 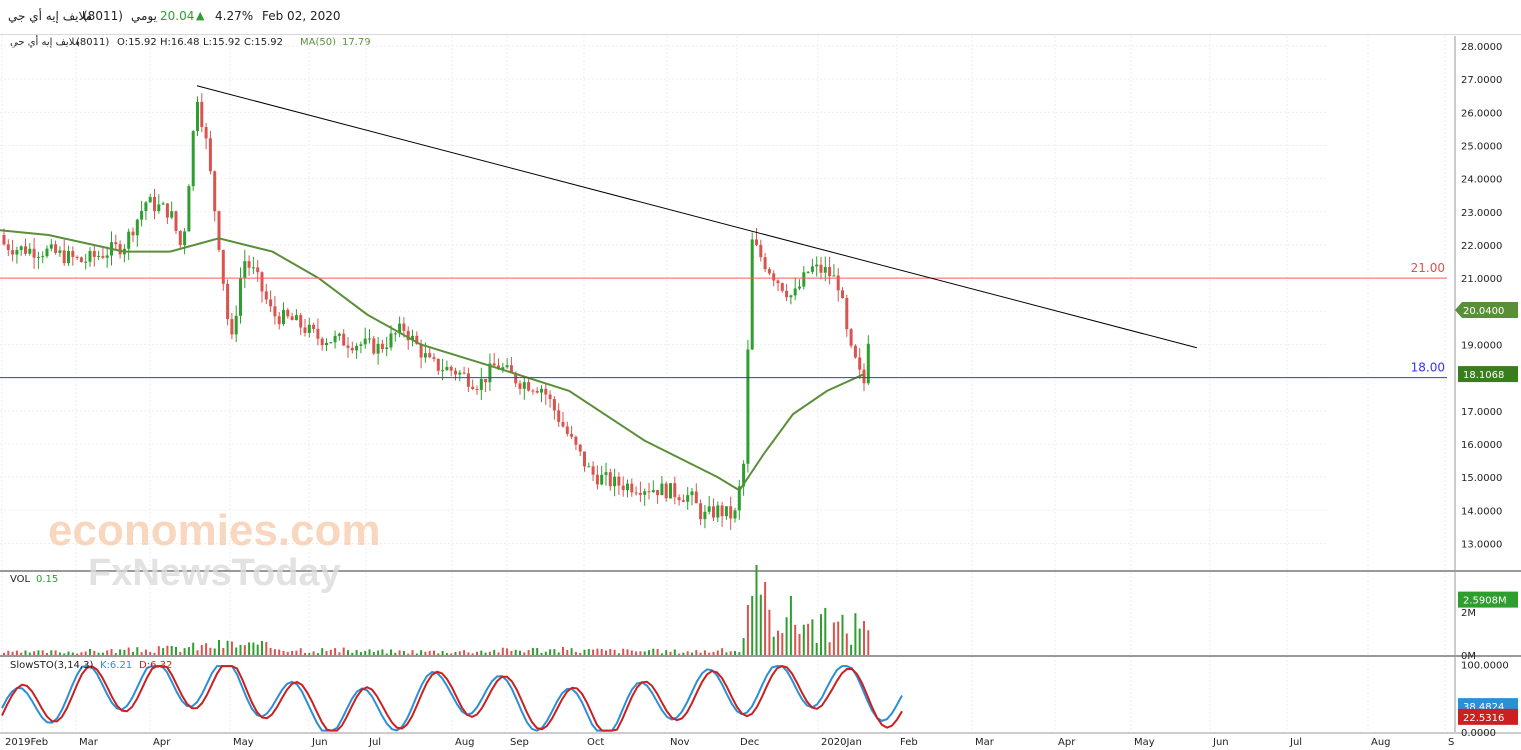 I want to click on x-tick-label: Nov, so click(x=680, y=742).